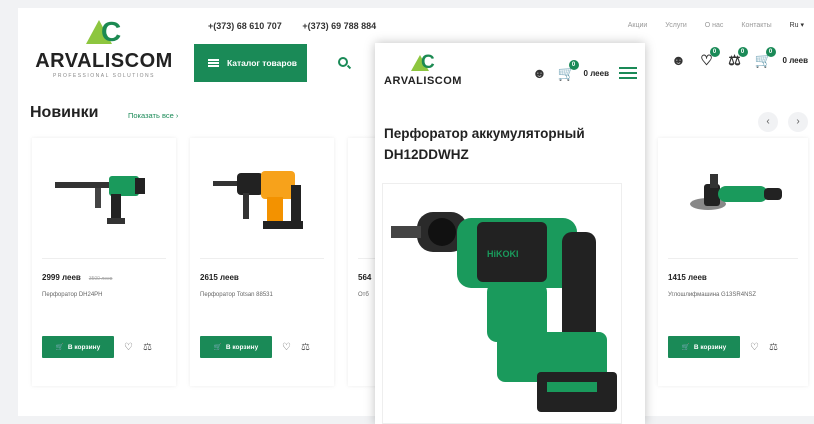 Image resolution: width=814 pixels, height=424 pixels. I want to click on search-icon, so click(343, 62).